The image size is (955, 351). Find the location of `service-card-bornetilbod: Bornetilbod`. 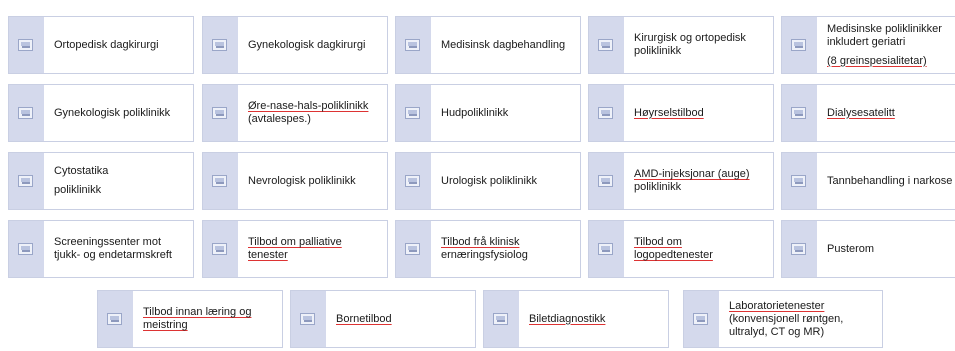

service-card-bornetilbod: Bornetilbod is located at coordinates (383, 319).